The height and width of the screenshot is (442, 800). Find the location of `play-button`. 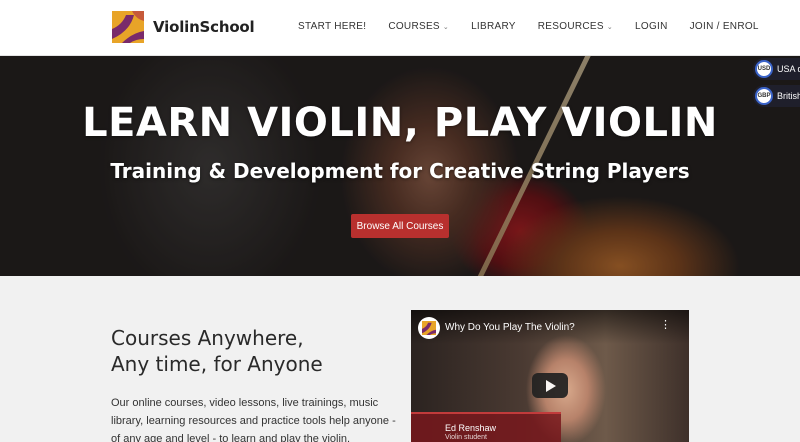

play-button is located at coordinates (550, 385).